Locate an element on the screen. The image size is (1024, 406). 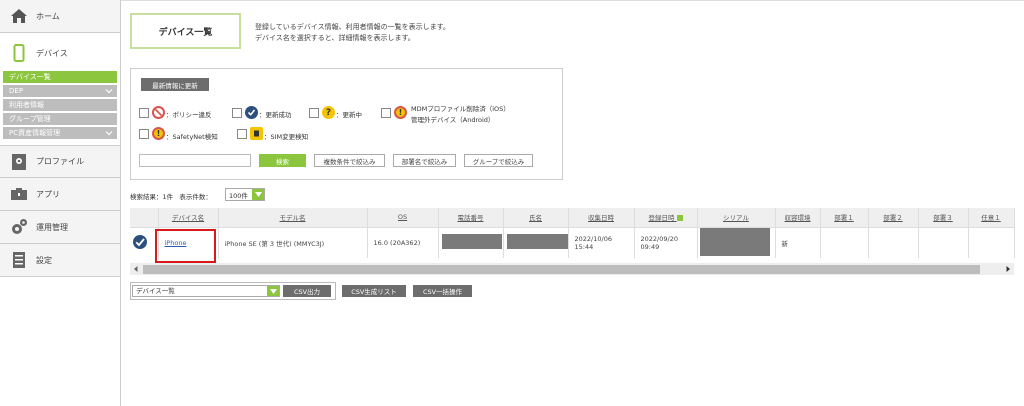
nav-profile-label: プロファイル is located at coordinates (60, 161).